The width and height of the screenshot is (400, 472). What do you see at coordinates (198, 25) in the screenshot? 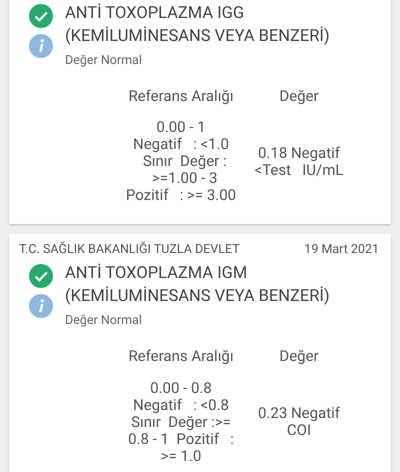
I see `test-title: ANTİ TOXOPLAZMA IGG (KEMİLUMİNESANS VEYA BENZERİ)` at bounding box center [198, 25].